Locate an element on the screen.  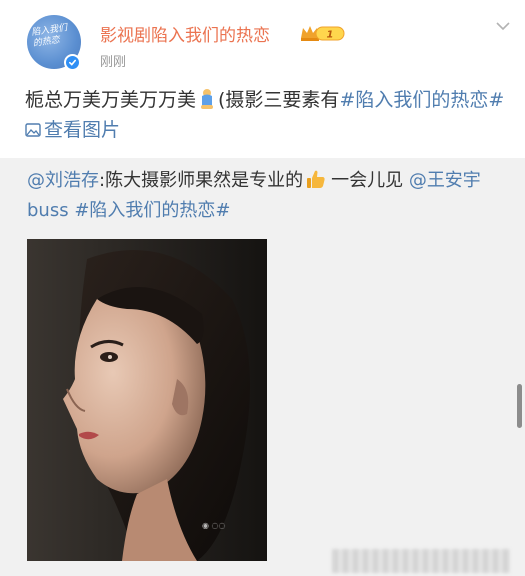
post-text-2: (摄影三要素有 is located at coordinates (279, 100).